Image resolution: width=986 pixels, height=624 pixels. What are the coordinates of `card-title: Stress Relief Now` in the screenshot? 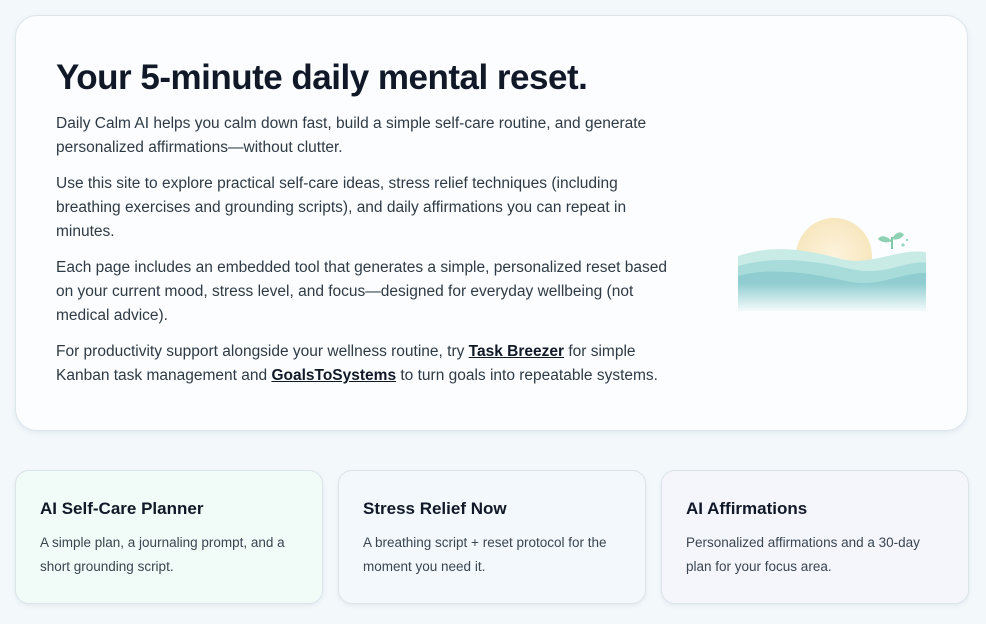 It's located at (435, 508).